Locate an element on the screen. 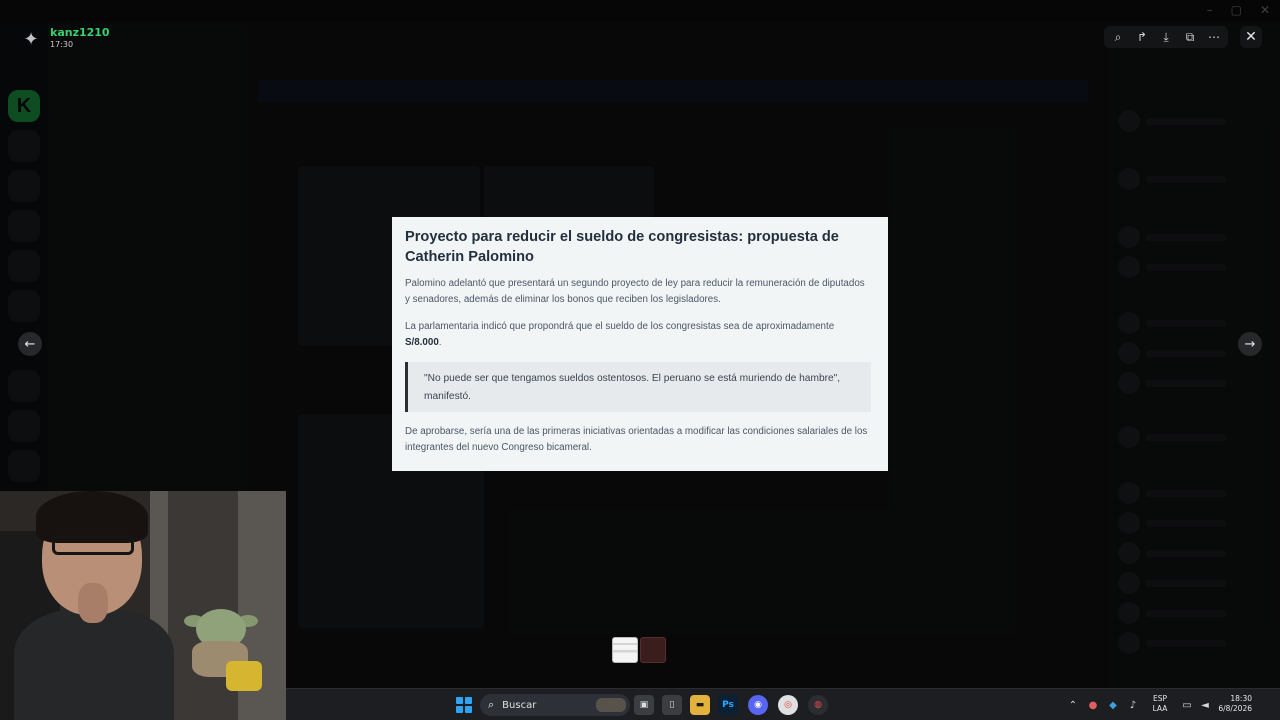 This screenshot has height=720, width=1280. chrome-icon: ◎ is located at coordinates (788, 705).